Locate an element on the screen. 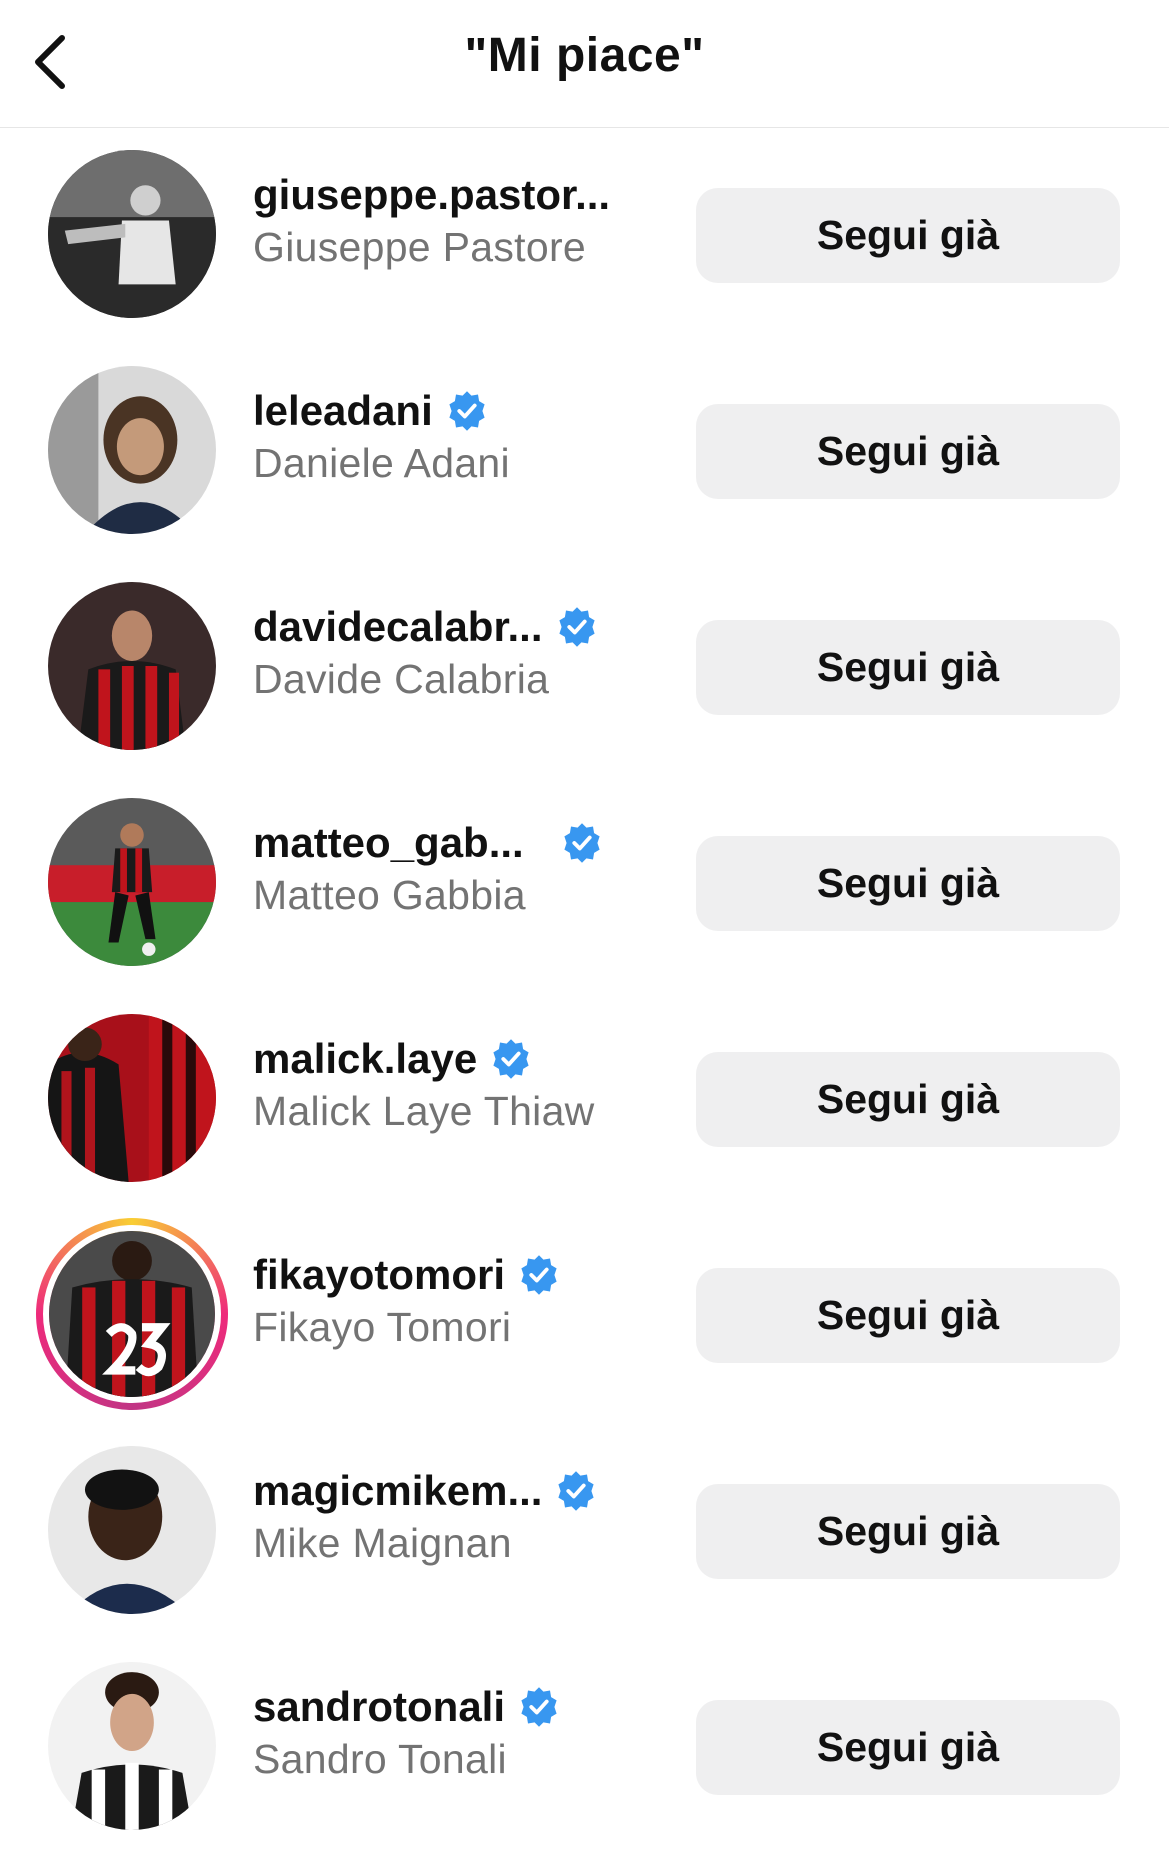 This screenshot has width=1169, height=1855. username-line: malick.laye is located at coordinates (443, 1059).